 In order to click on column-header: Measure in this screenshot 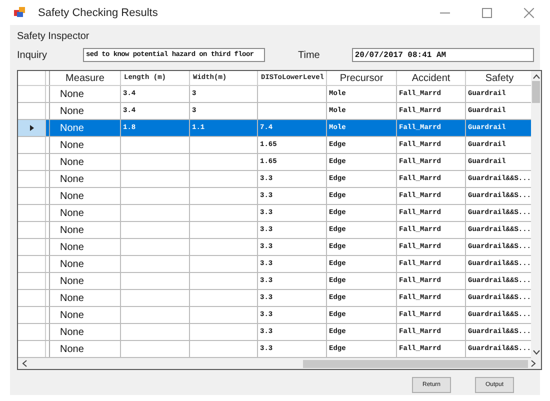, I will do `click(85, 78)`.